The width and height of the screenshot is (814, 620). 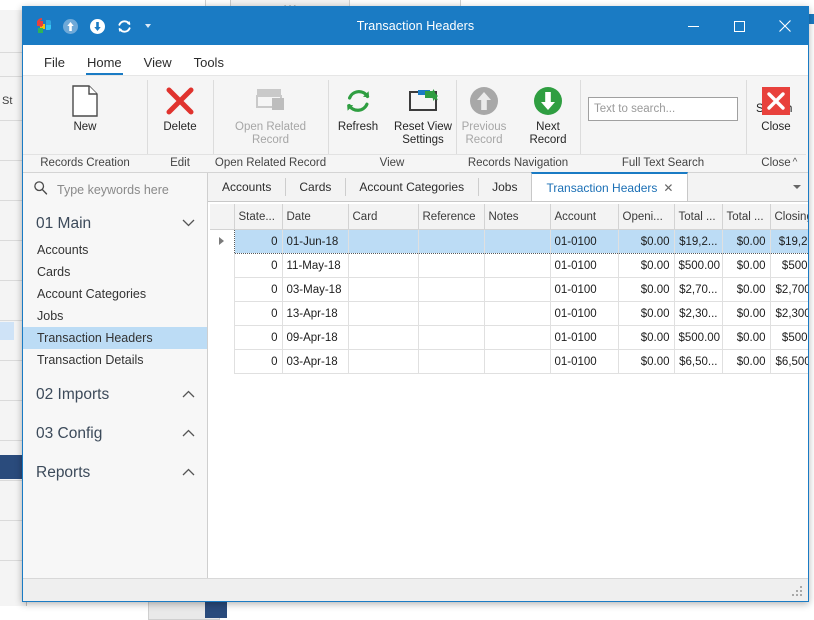 What do you see at coordinates (423, 115) in the screenshot?
I see `reset-view-settings-button: Reset View Settings` at bounding box center [423, 115].